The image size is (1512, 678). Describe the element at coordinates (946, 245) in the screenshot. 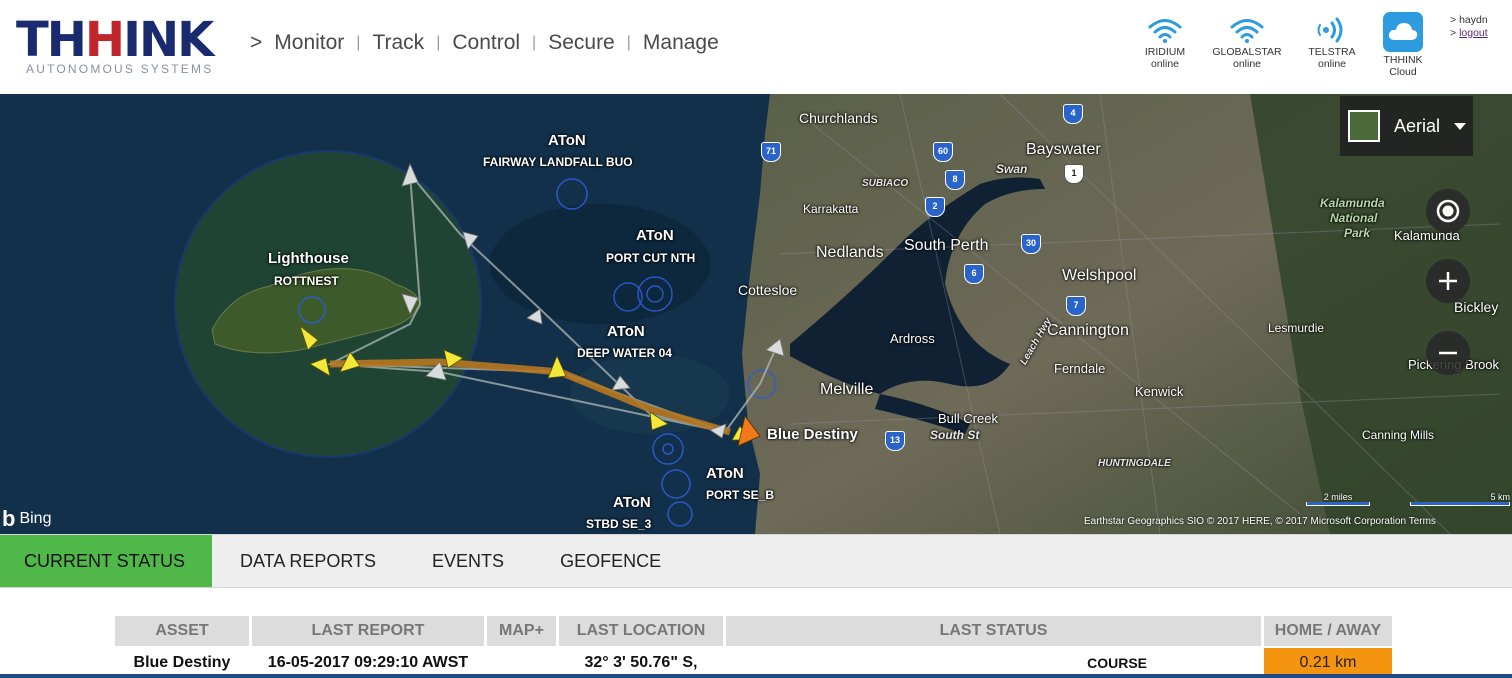

I see `place-label: South Perth` at that location.